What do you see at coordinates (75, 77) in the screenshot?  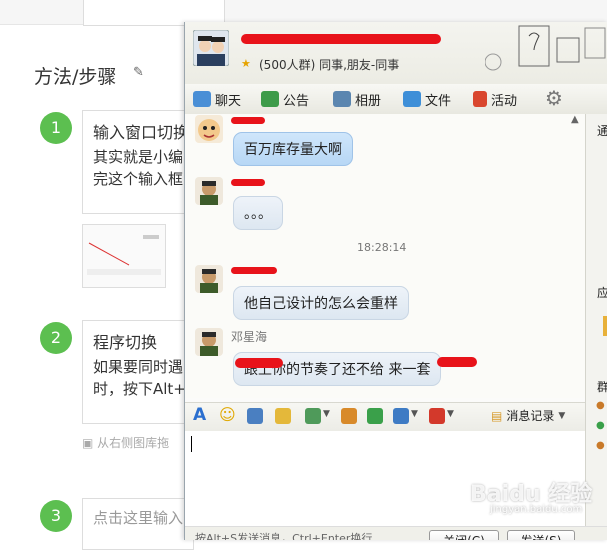 I see `section-title: 方法/步骤` at bounding box center [75, 77].